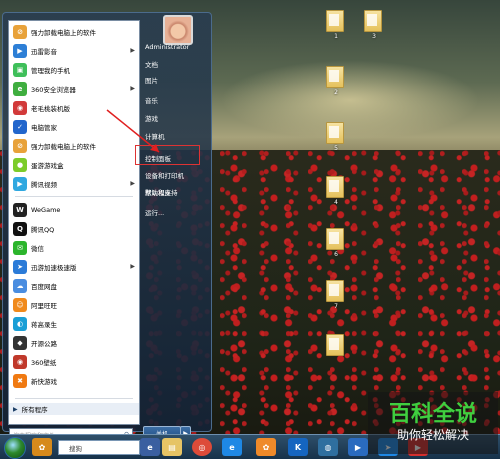 The width and height of the screenshot is (500, 459). What do you see at coordinates (164, 175) in the screenshot?
I see `right-item-devices-printers: 设备和打印机` at bounding box center [164, 175].